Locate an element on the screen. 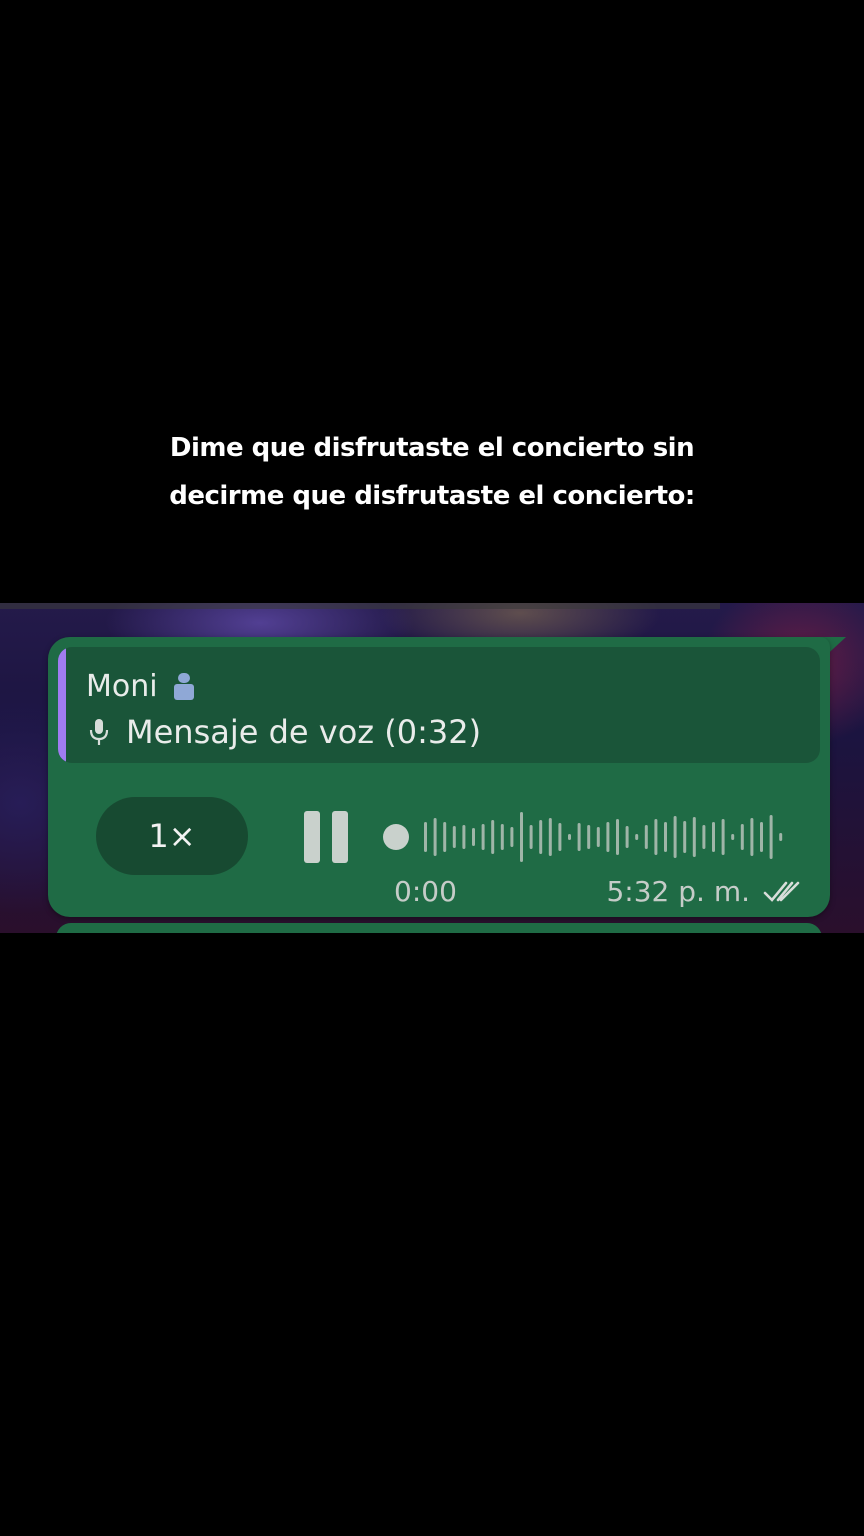 The image size is (864, 1536). elapsed-time: 0:00 is located at coordinates (425, 891).